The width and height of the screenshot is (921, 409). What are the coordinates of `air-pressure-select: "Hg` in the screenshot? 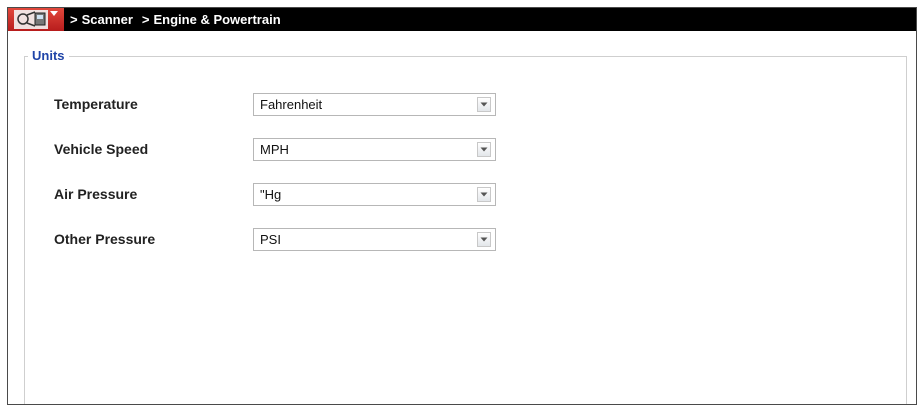 It's located at (374, 194).